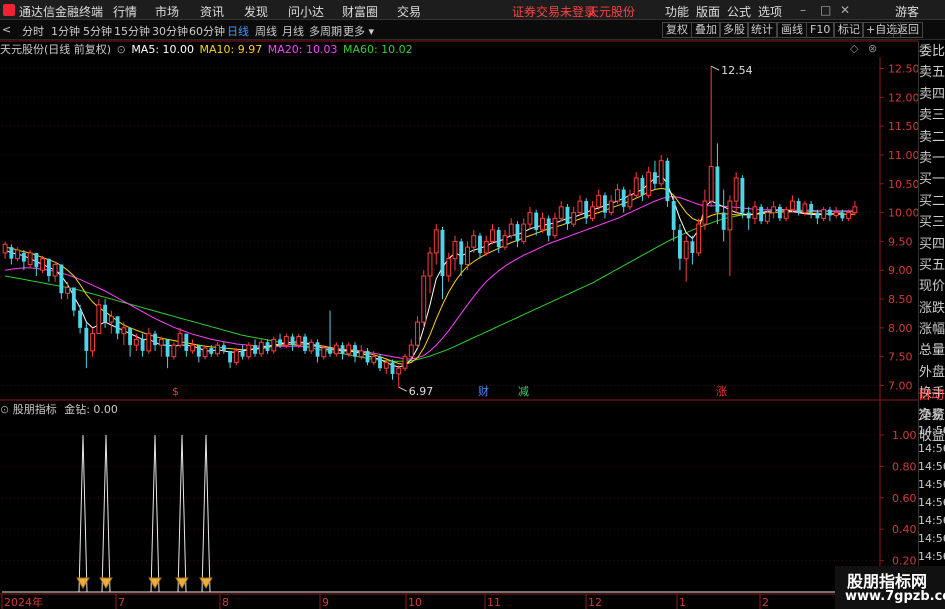 This screenshot has height=609, width=945. What do you see at coordinates (845, 10) in the screenshot?
I see `close-icon: ✕` at bounding box center [845, 10].